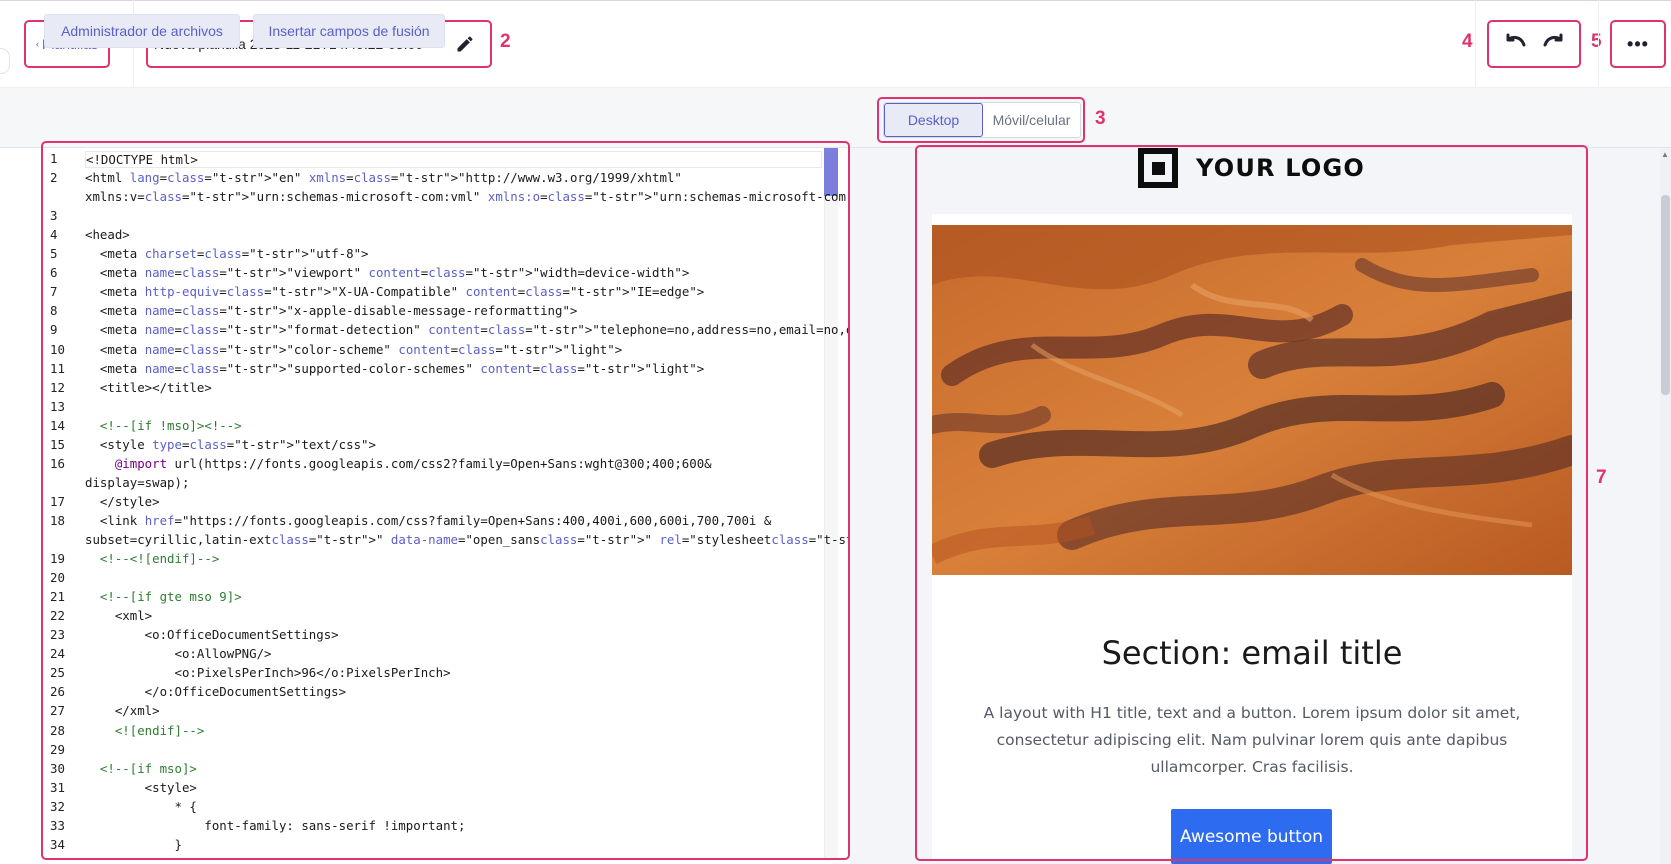 This screenshot has height=864, width=1671. Describe the element at coordinates (142, 31) in the screenshot. I see `file-manager-button: Administrador de archivos` at that location.